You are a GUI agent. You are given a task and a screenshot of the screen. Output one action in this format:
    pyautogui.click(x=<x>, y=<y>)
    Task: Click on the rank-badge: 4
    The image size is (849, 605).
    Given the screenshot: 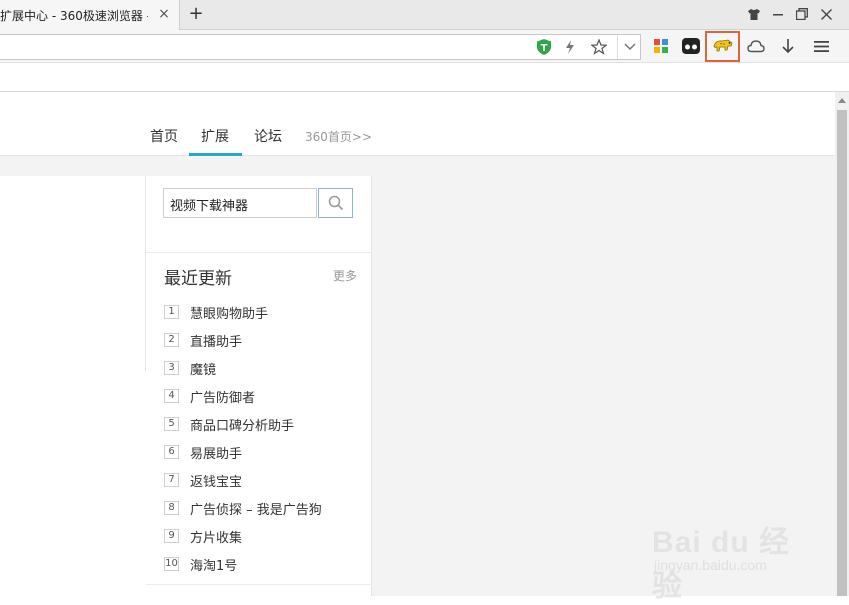 What is the action you would take?
    pyautogui.click(x=171, y=396)
    